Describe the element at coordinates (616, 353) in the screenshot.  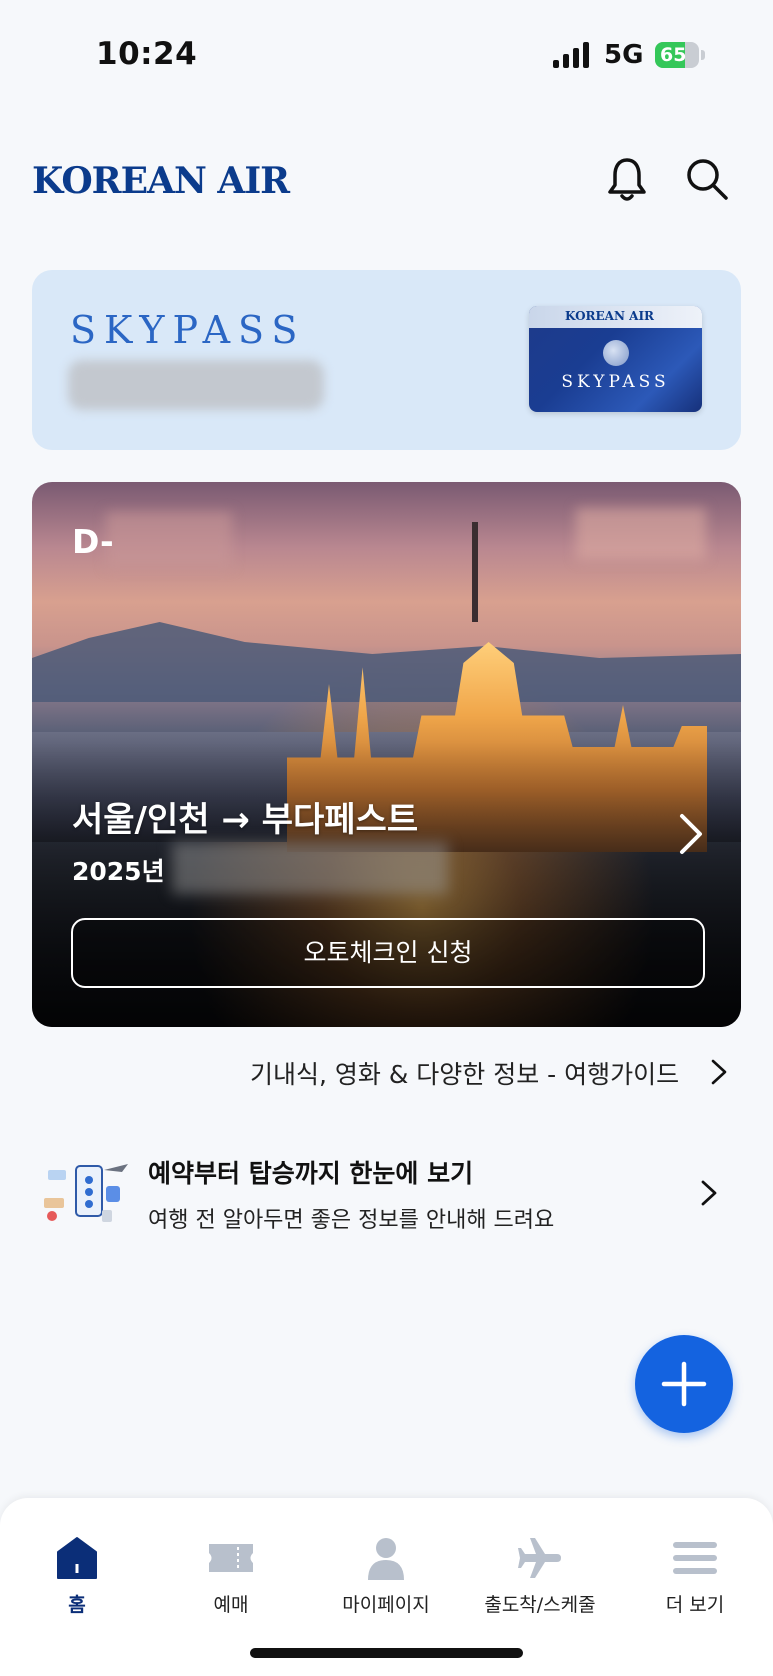
I see `emblem-icon` at that location.